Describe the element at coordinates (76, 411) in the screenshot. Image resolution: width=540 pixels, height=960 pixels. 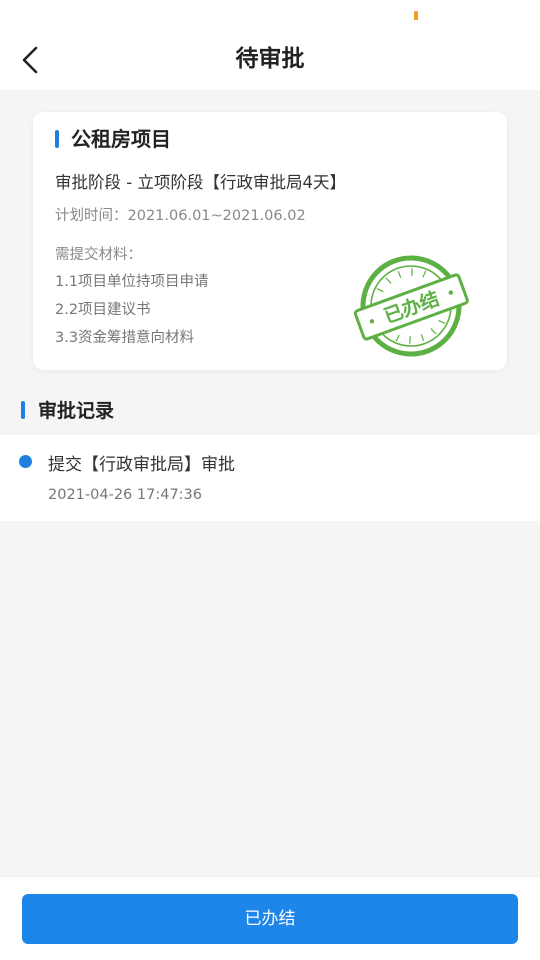
I see `records-section-title: 审批记录` at that location.